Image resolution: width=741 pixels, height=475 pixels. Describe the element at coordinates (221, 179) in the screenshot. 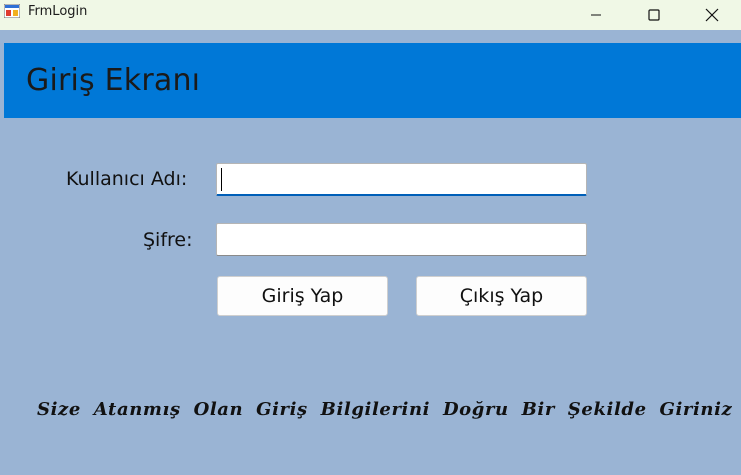

I see `text-caret` at that location.